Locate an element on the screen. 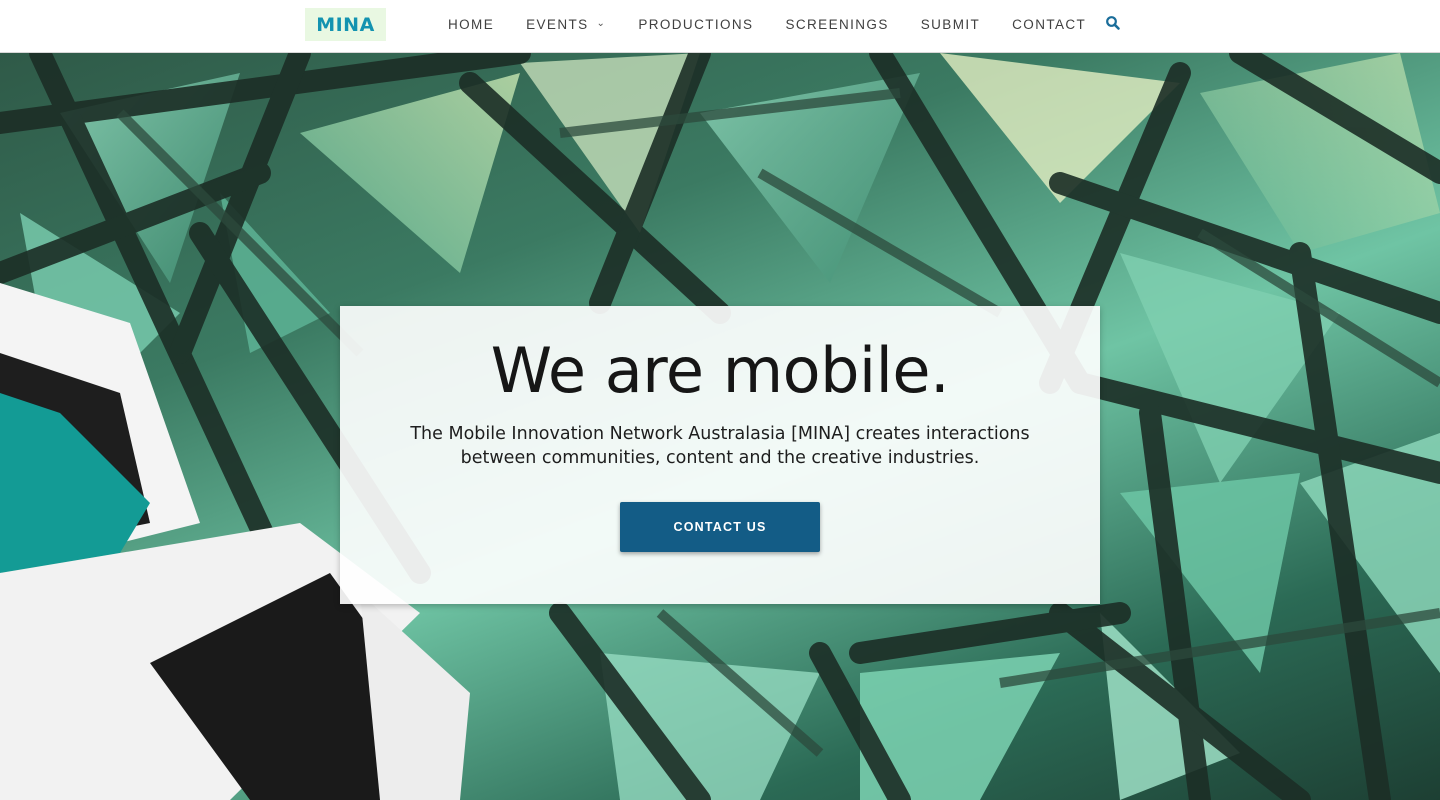 The height and width of the screenshot is (800, 1440). nav-events-label: EVENTS is located at coordinates (557, 24).